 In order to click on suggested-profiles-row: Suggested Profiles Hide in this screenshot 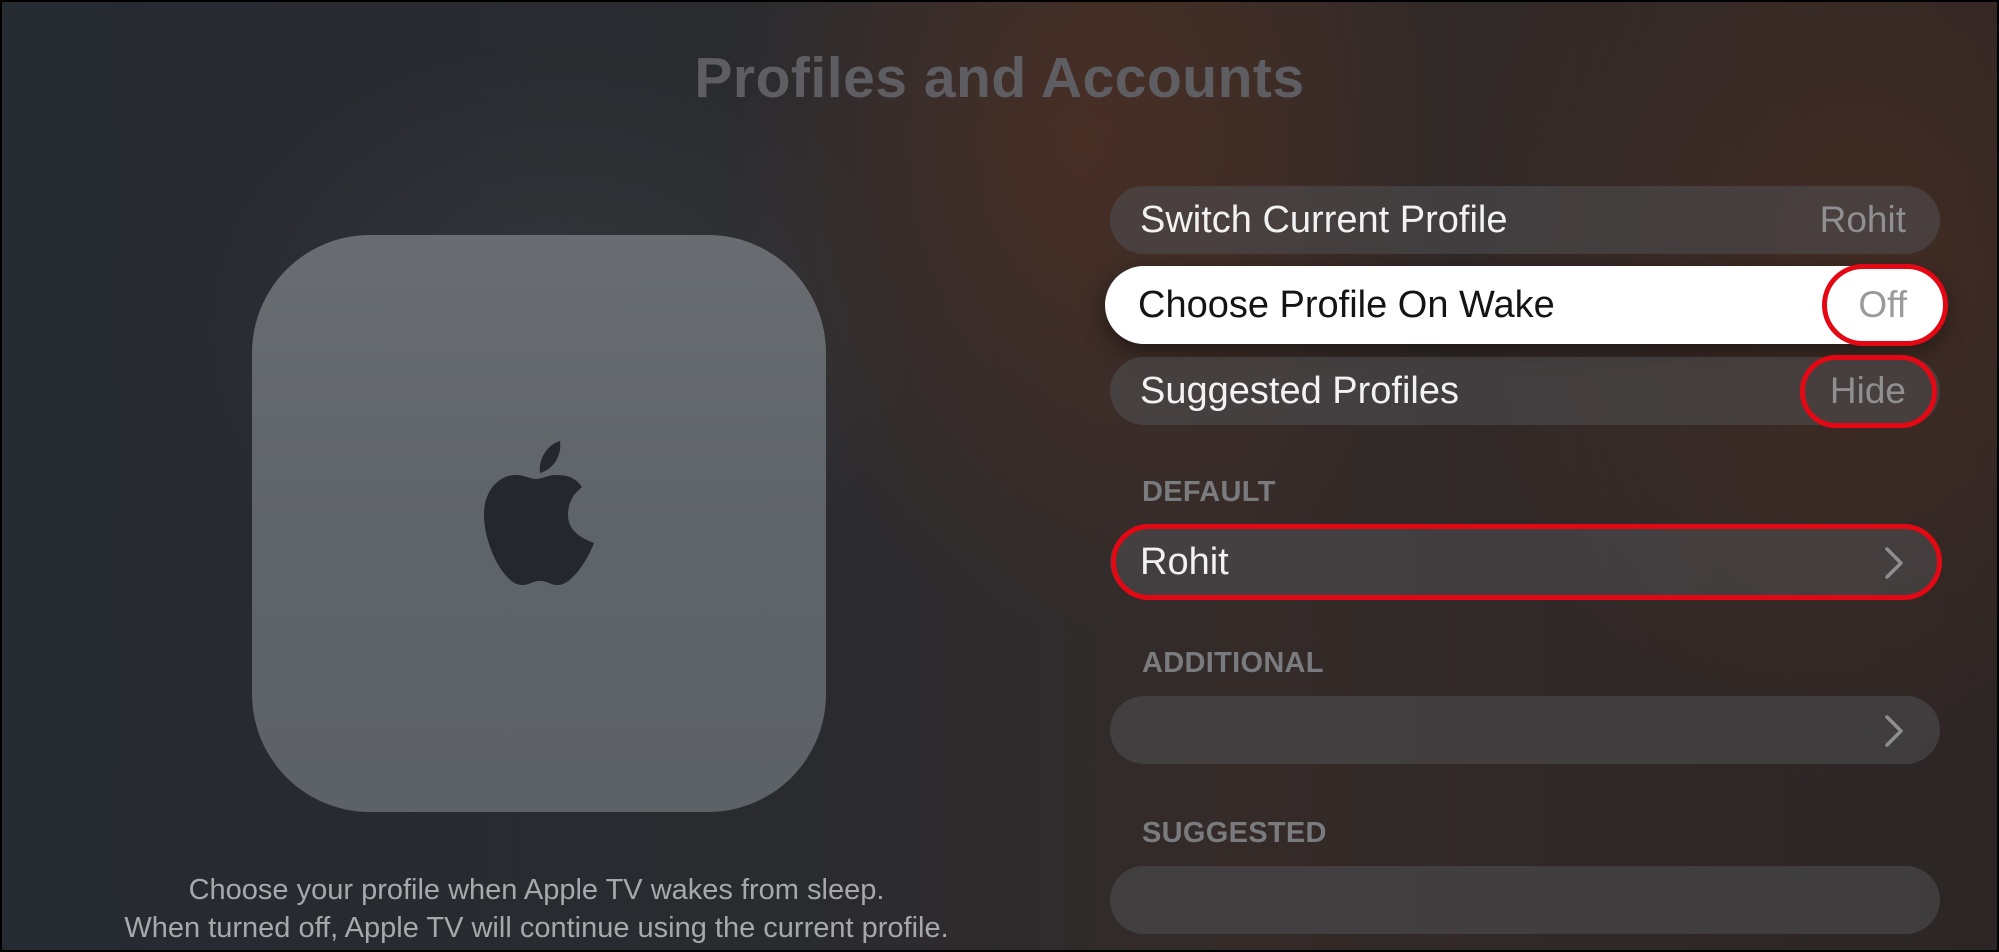, I will do `click(1525, 391)`.